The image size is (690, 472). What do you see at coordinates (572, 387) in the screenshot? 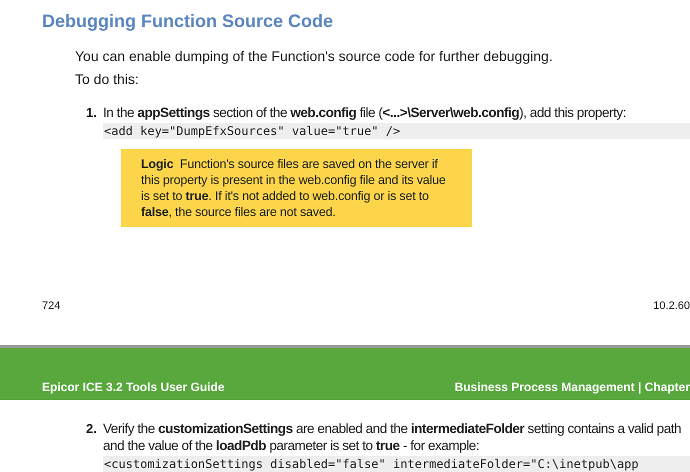
I see `chapter-title: Business Process Management | Chapter` at bounding box center [572, 387].